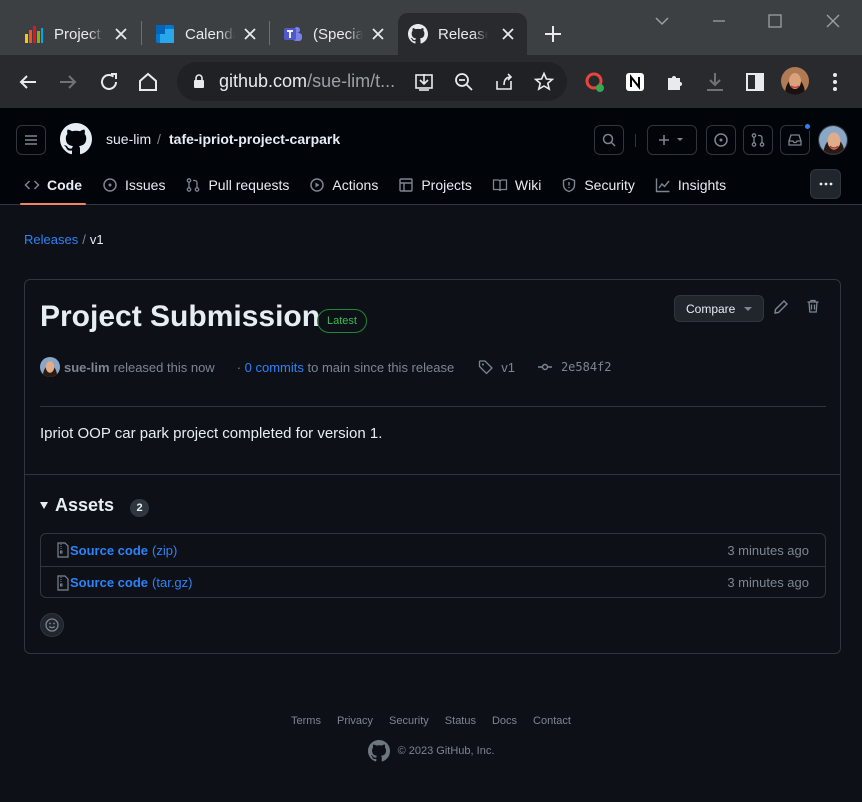  Describe the element at coordinates (31, 140) in the screenshot. I see `hamburger-menu-button` at that location.